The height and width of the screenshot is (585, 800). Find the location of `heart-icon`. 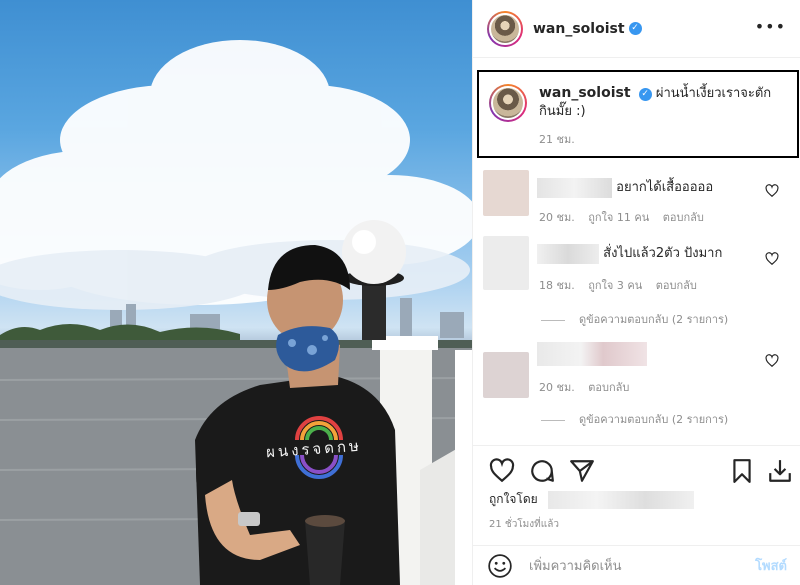

heart-icon is located at coordinates (502, 471).